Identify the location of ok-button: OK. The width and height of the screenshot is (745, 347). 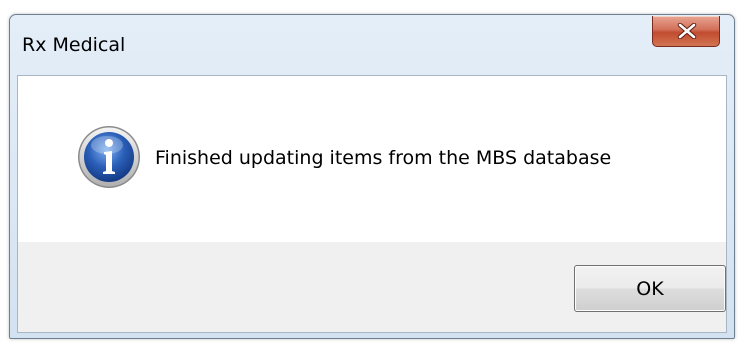
(650, 288).